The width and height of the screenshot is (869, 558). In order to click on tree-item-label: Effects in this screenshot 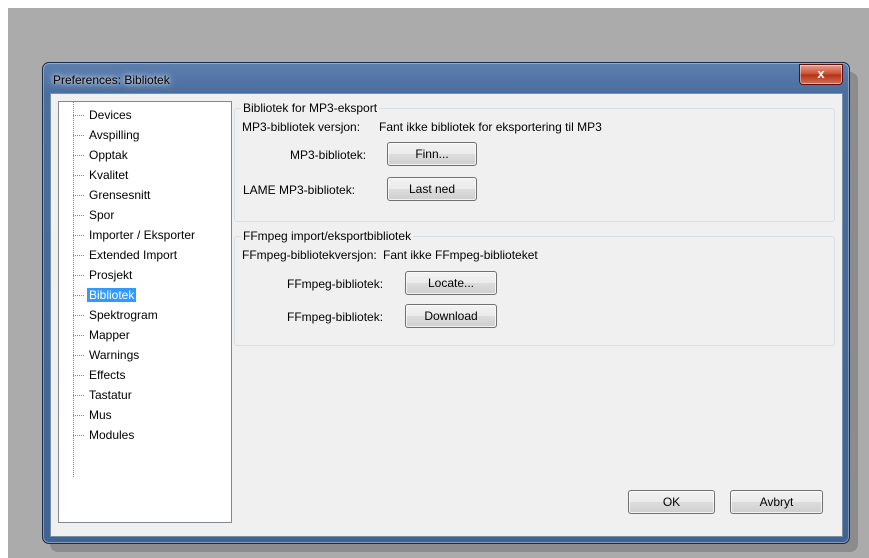, I will do `click(107, 375)`.